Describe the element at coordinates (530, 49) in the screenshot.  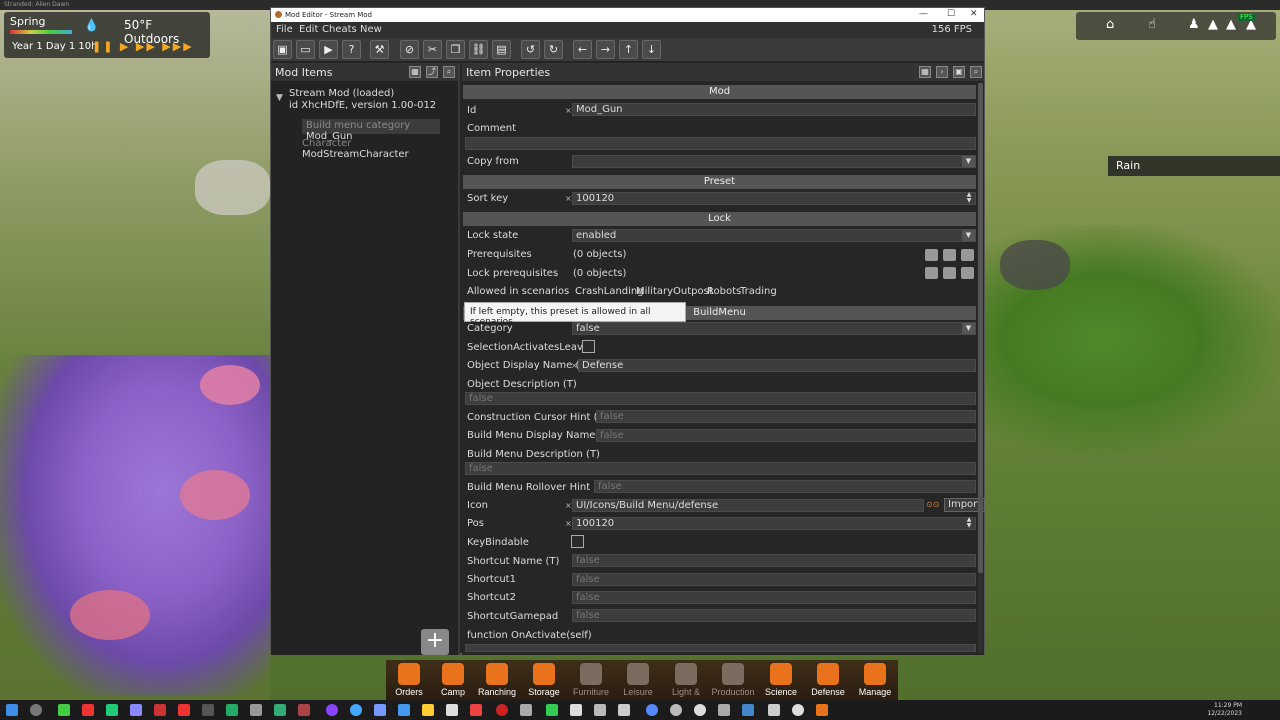
I see `undo-icon: ↺` at that location.